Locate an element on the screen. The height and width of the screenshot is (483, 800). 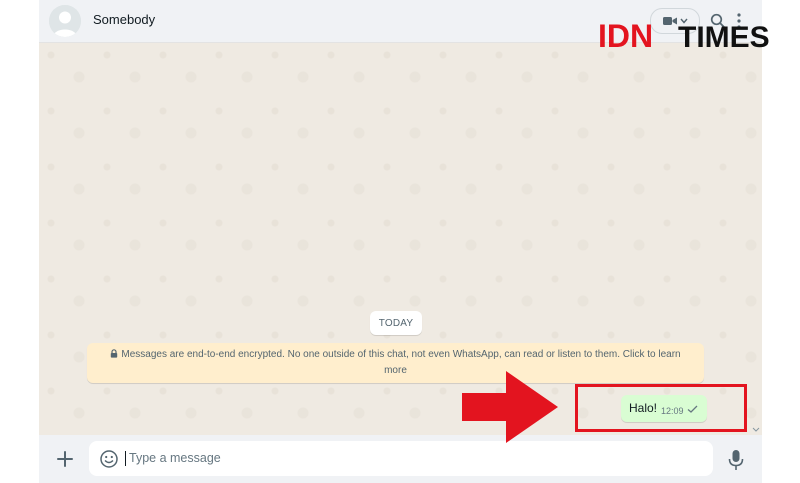
lock-icon is located at coordinates (114, 353).